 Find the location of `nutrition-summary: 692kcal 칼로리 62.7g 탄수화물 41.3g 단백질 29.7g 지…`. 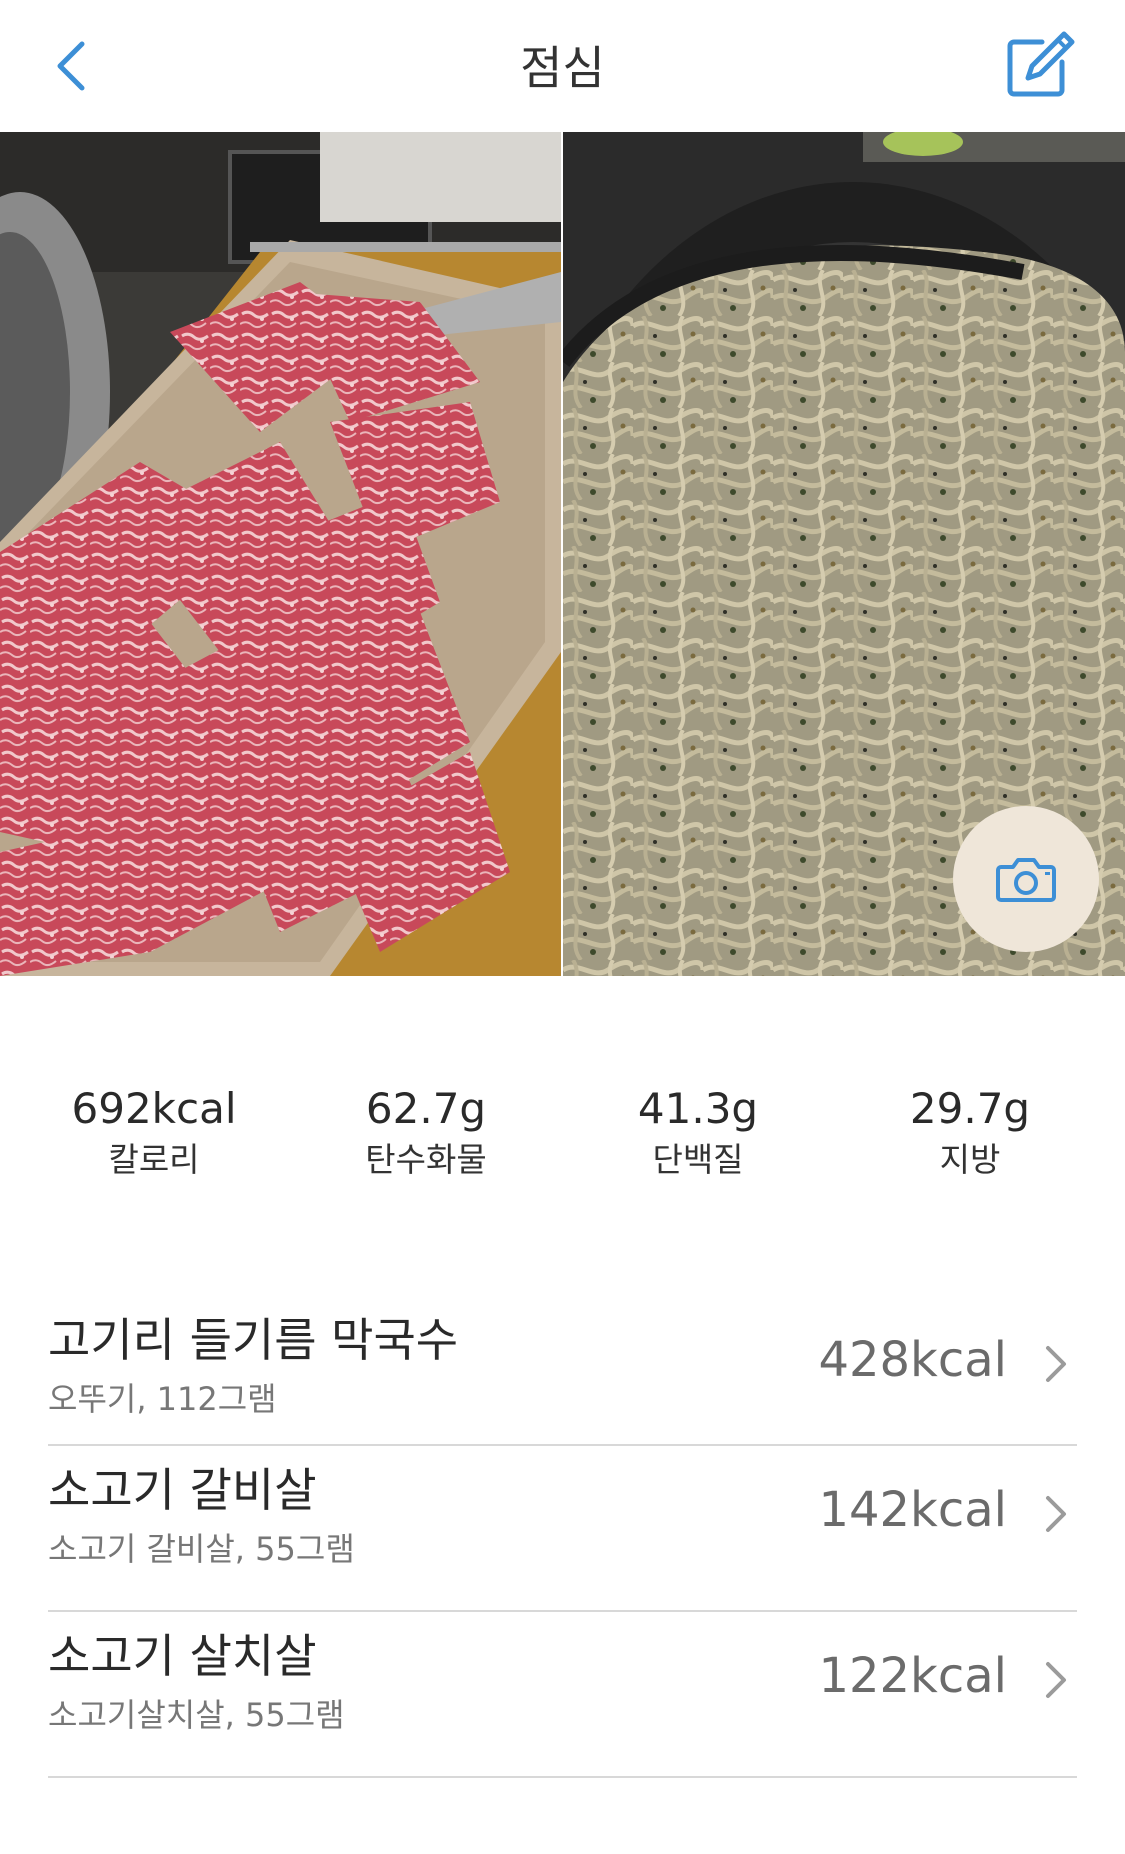

nutrition-summary: 692kcal 칼로리 62.7g 탄수화물 41.3g 단백질 29.7g 지… is located at coordinates (562, 1135).